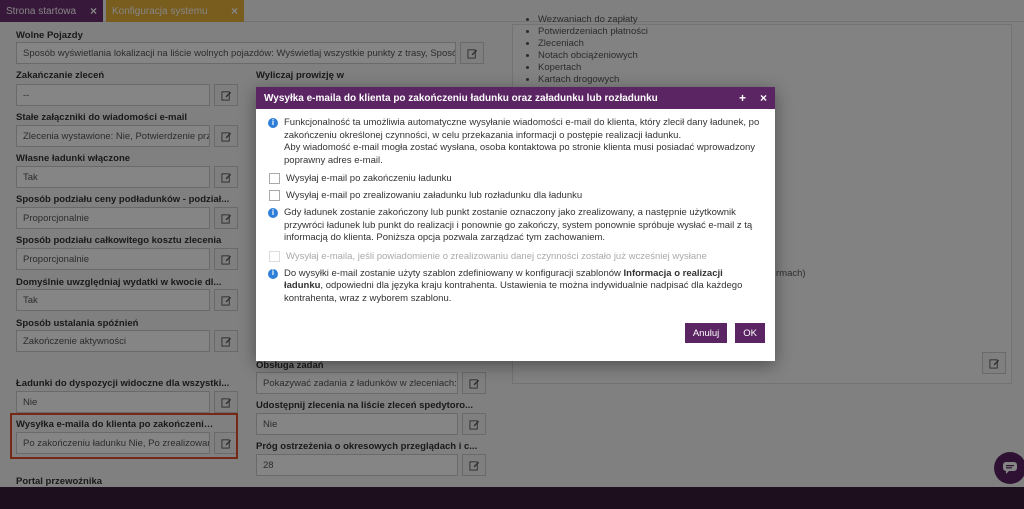  I want to click on dialog-footer: Anuluj OK, so click(724, 333).